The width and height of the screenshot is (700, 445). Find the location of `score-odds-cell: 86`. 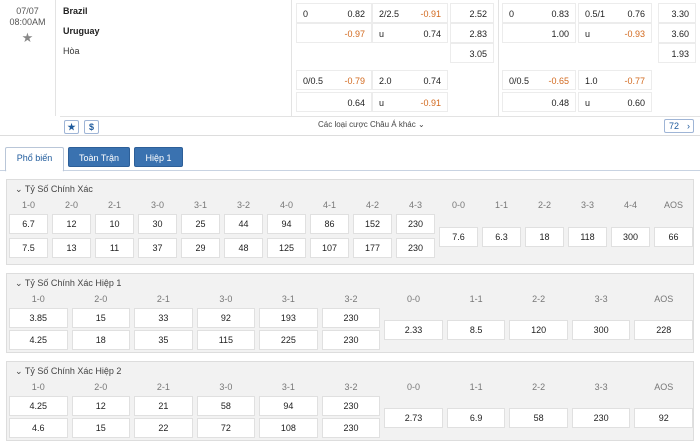

score-odds-cell: 86 is located at coordinates (329, 224).